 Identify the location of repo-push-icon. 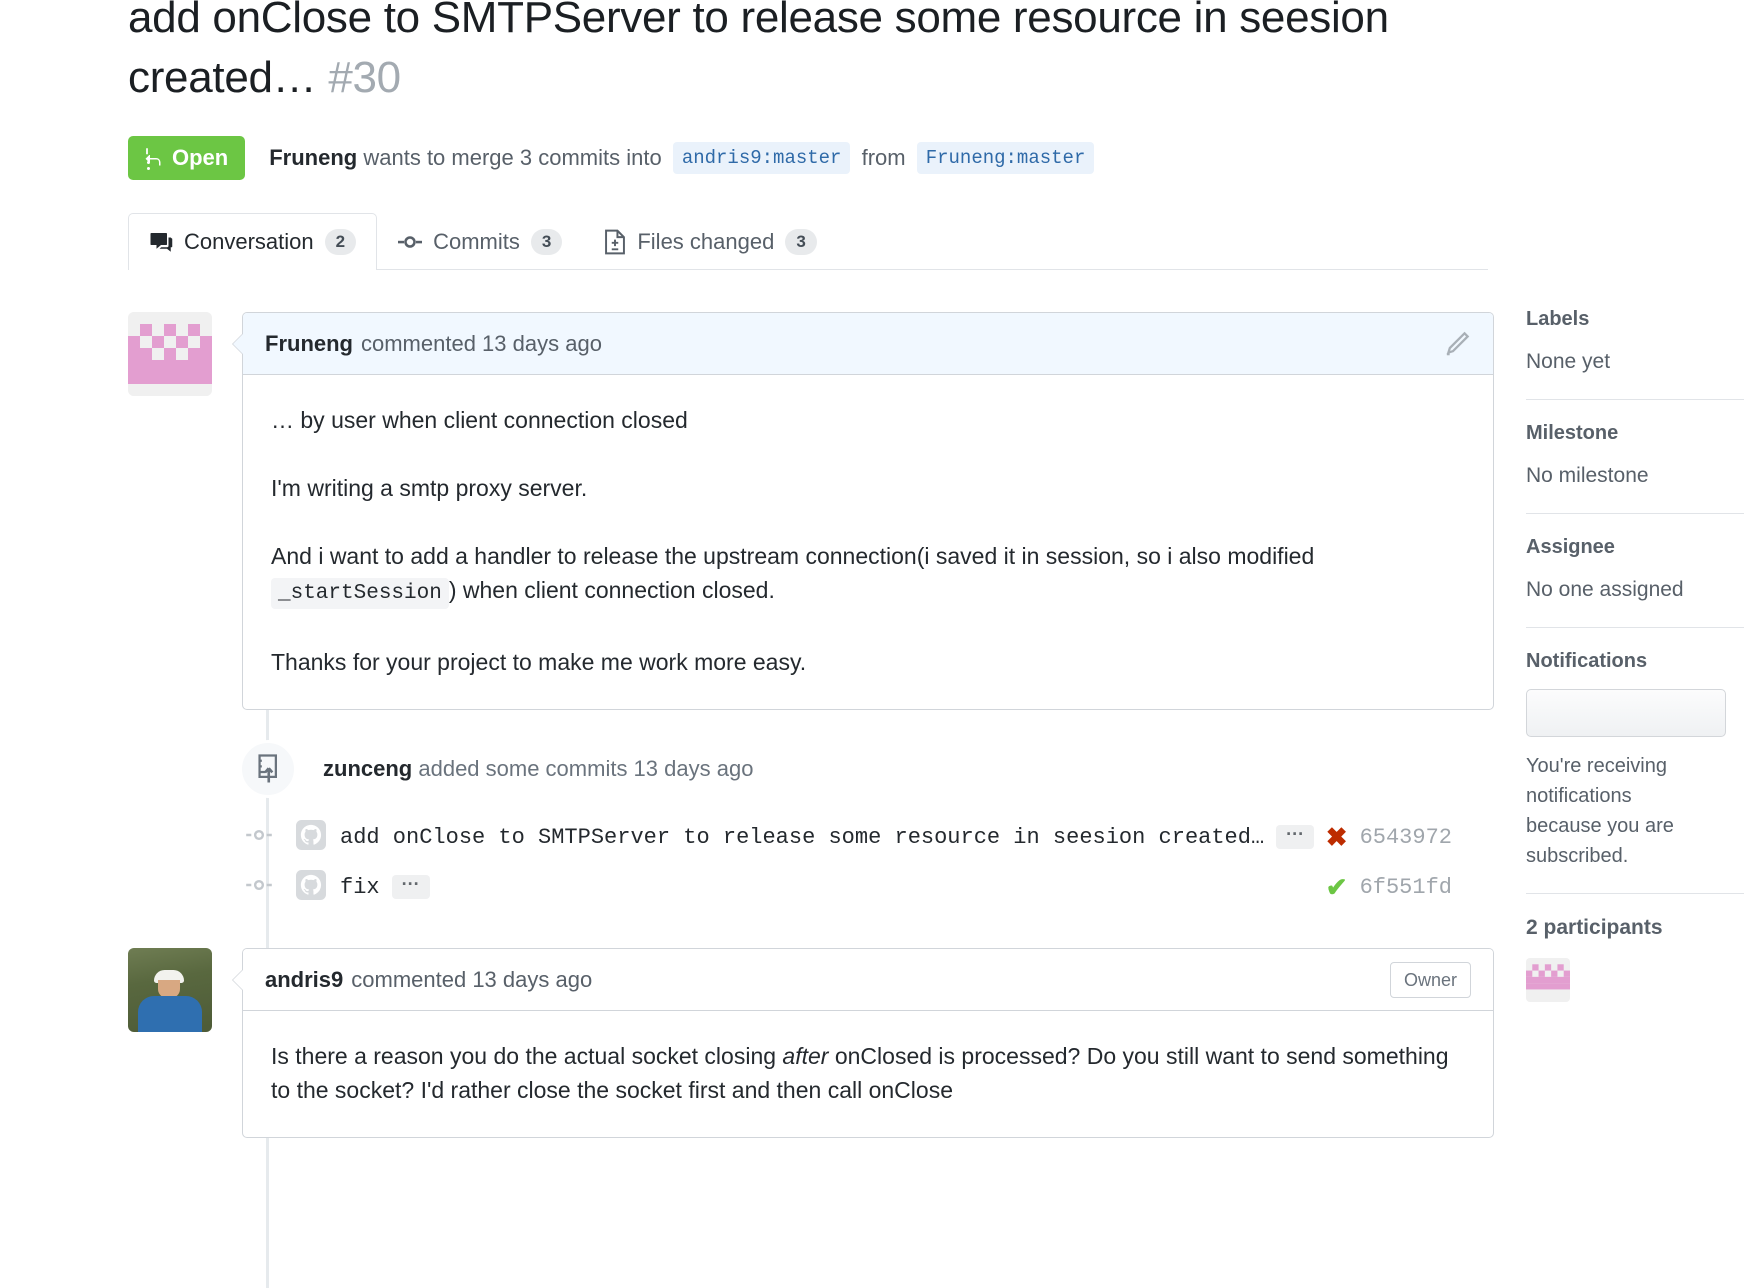
(268, 769).